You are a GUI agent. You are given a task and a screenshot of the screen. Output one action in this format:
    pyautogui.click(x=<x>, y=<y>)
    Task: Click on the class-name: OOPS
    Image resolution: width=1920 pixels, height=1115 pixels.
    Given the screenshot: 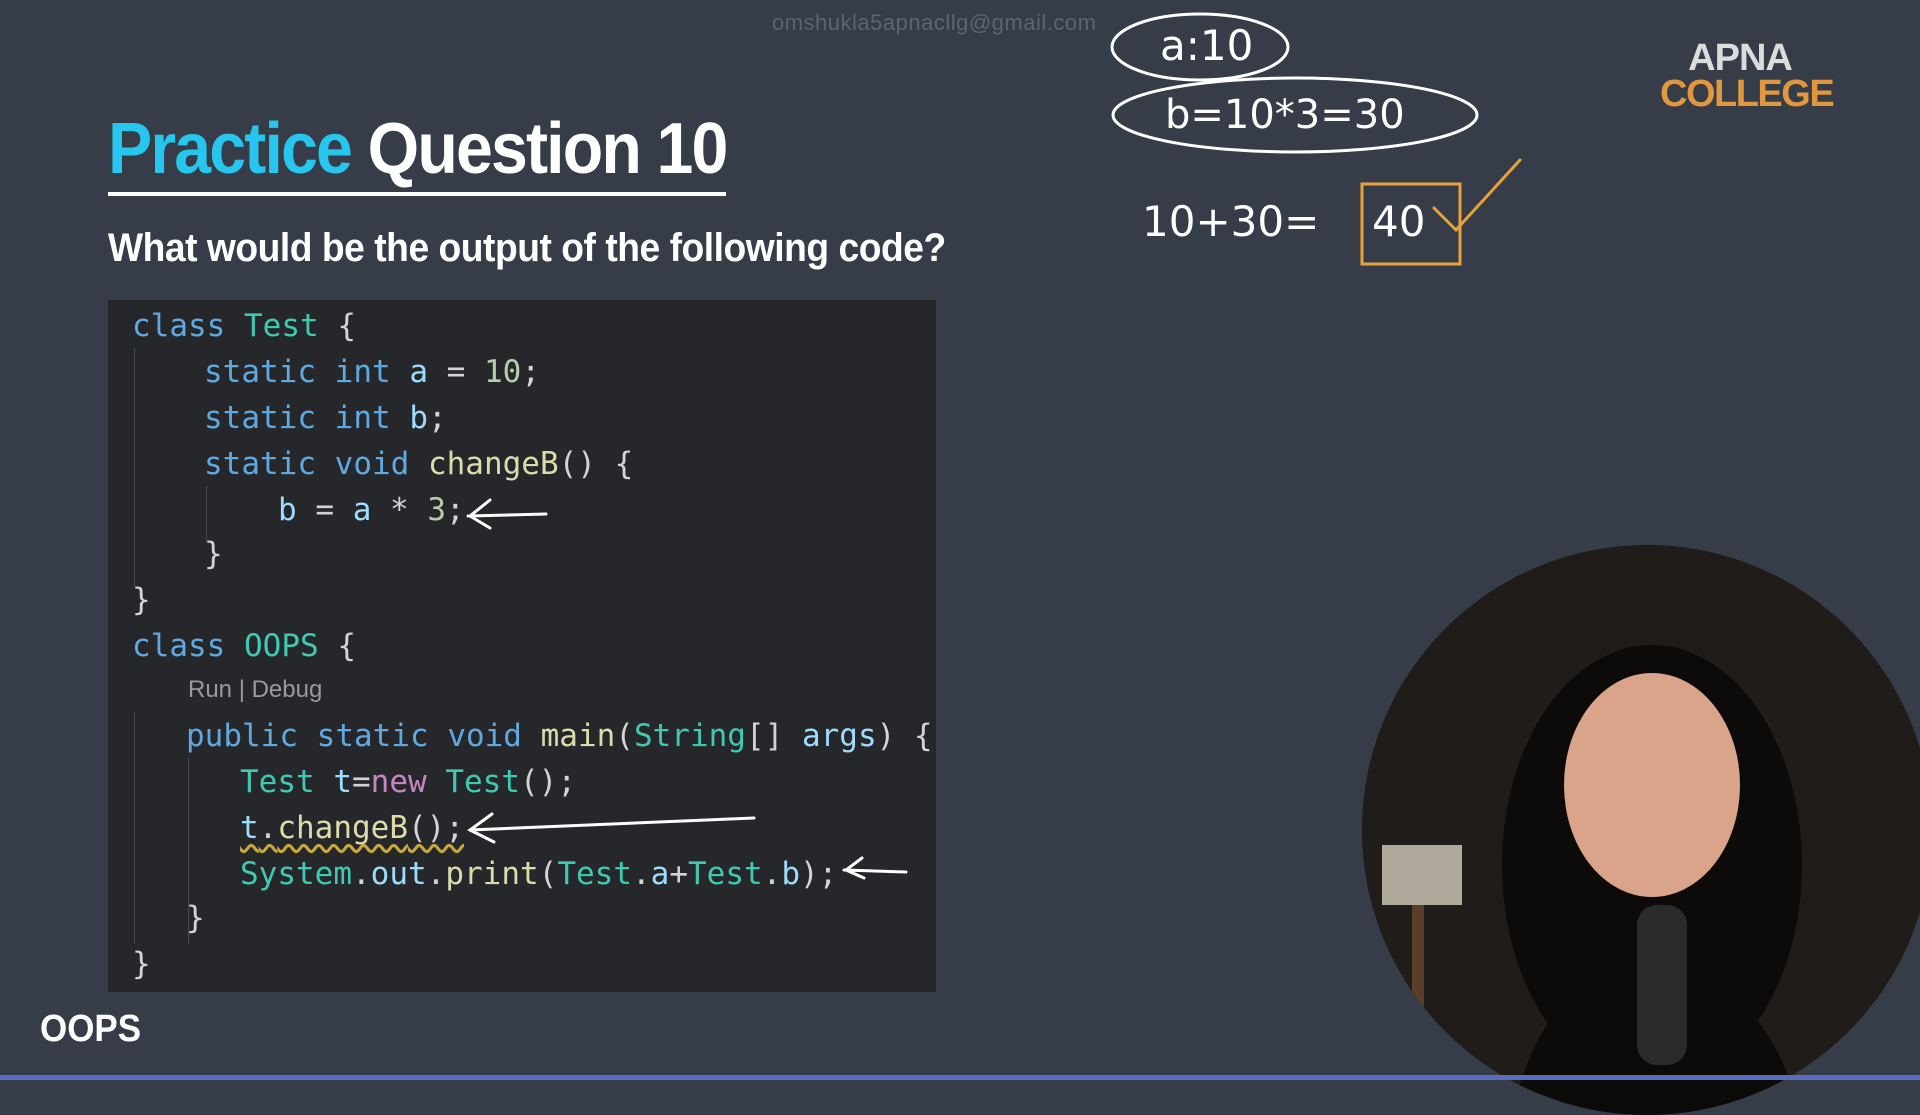 What is the action you would take?
    pyautogui.click(x=281, y=646)
    